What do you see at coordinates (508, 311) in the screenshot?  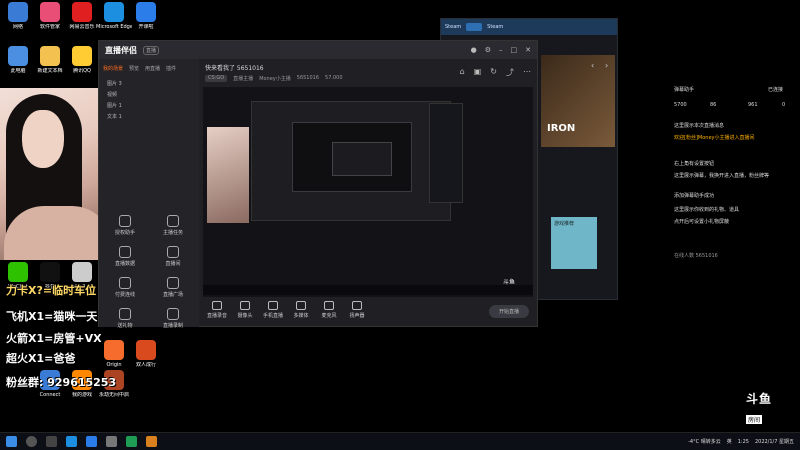 I see `start-live-button: 开始直播` at bounding box center [508, 311].